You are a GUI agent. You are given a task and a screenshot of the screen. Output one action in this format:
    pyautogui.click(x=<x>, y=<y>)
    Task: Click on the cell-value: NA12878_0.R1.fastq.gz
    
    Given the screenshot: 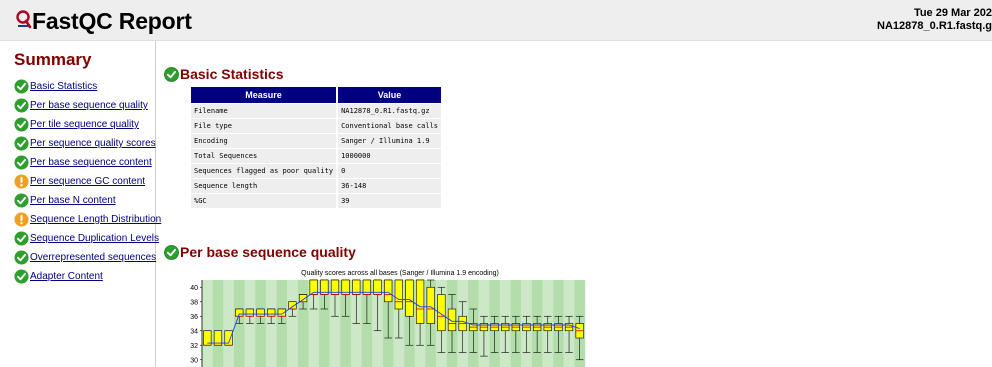 What is the action you would take?
    pyautogui.click(x=389, y=111)
    